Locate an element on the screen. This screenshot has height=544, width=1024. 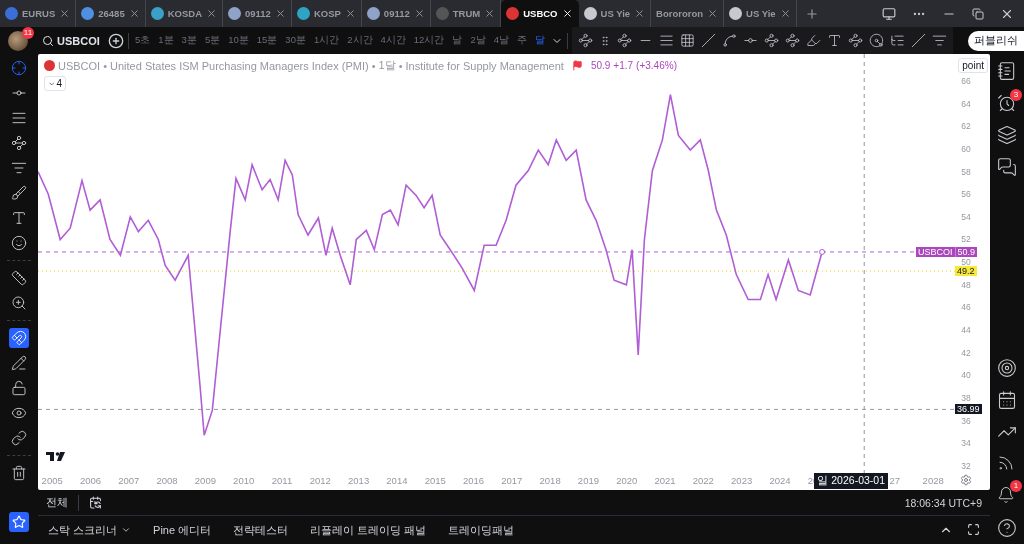
axis-label: 42 is located at coordinates (966, 352).